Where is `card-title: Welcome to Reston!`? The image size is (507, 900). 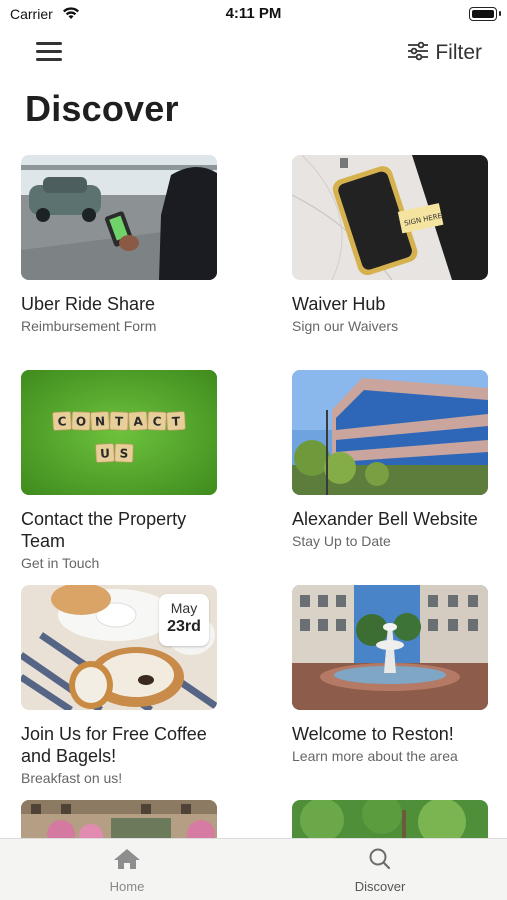 card-title: Welcome to Reston! is located at coordinates (373, 734).